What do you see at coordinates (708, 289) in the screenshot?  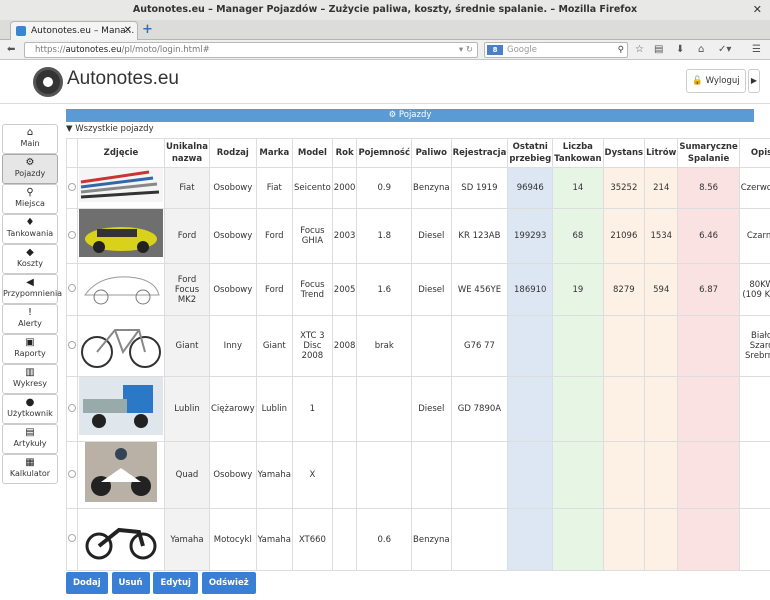 I see `cell-spalanie: 6.87` at bounding box center [708, 289].